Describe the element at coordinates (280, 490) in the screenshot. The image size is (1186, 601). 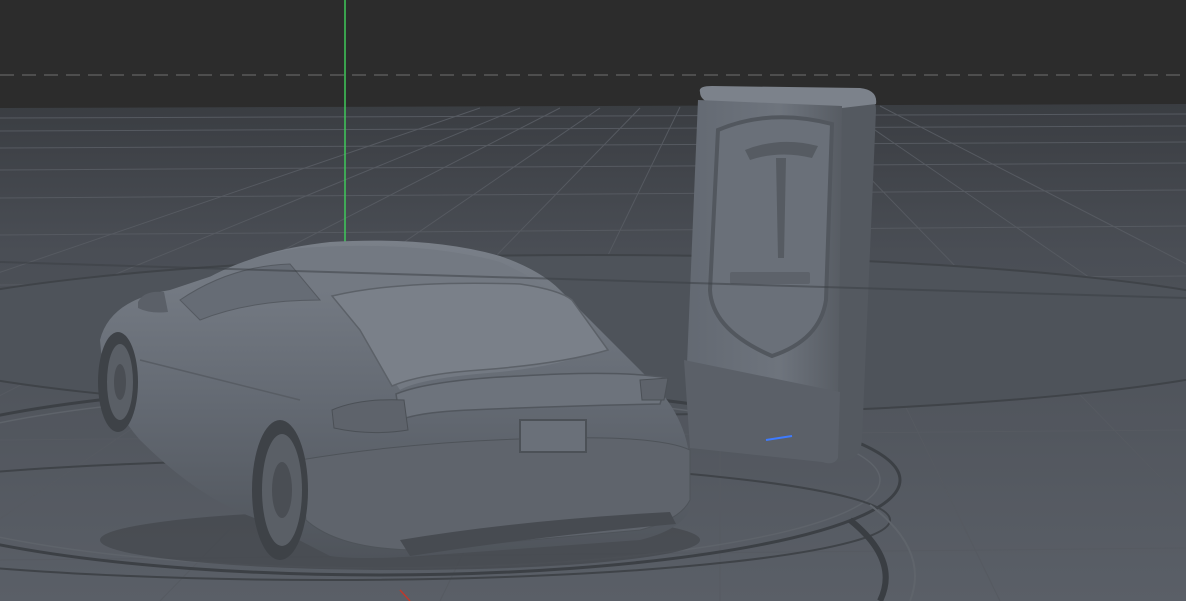
I see `rear-wheel` at that location.